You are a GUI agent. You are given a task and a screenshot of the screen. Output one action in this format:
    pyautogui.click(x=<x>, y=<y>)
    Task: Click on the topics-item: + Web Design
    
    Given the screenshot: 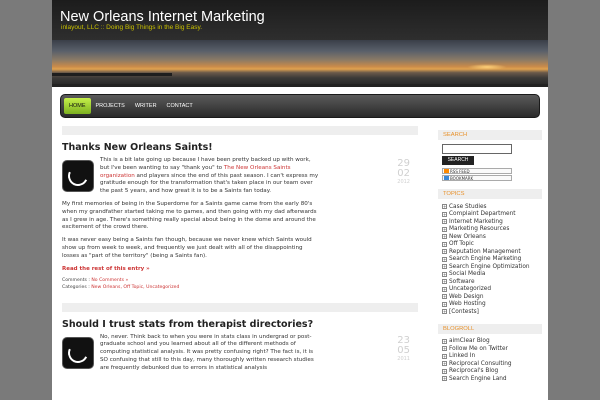 What is the action you would take?
    pyautogui.click(x=492, y=297)
    